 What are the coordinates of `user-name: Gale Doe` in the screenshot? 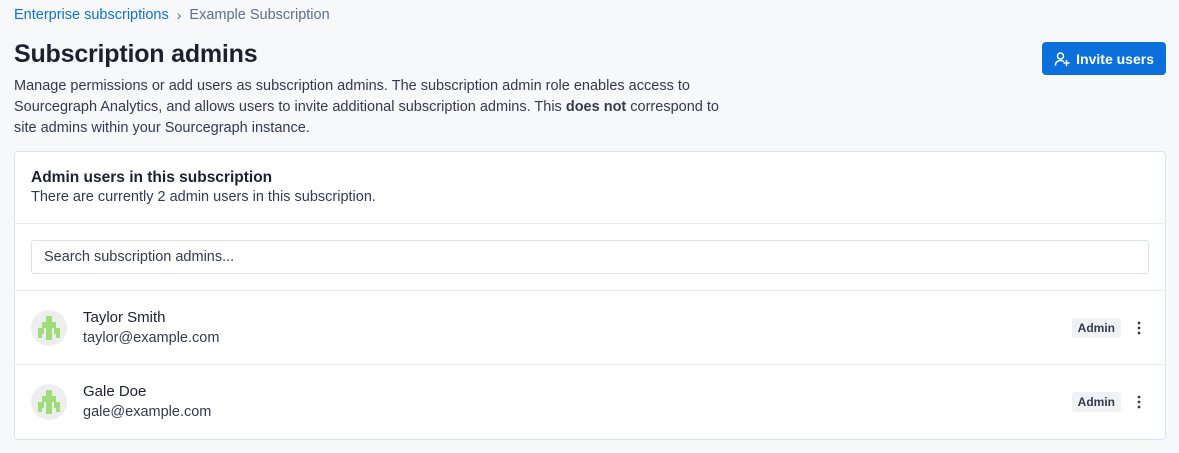 It's located at (115, 391).